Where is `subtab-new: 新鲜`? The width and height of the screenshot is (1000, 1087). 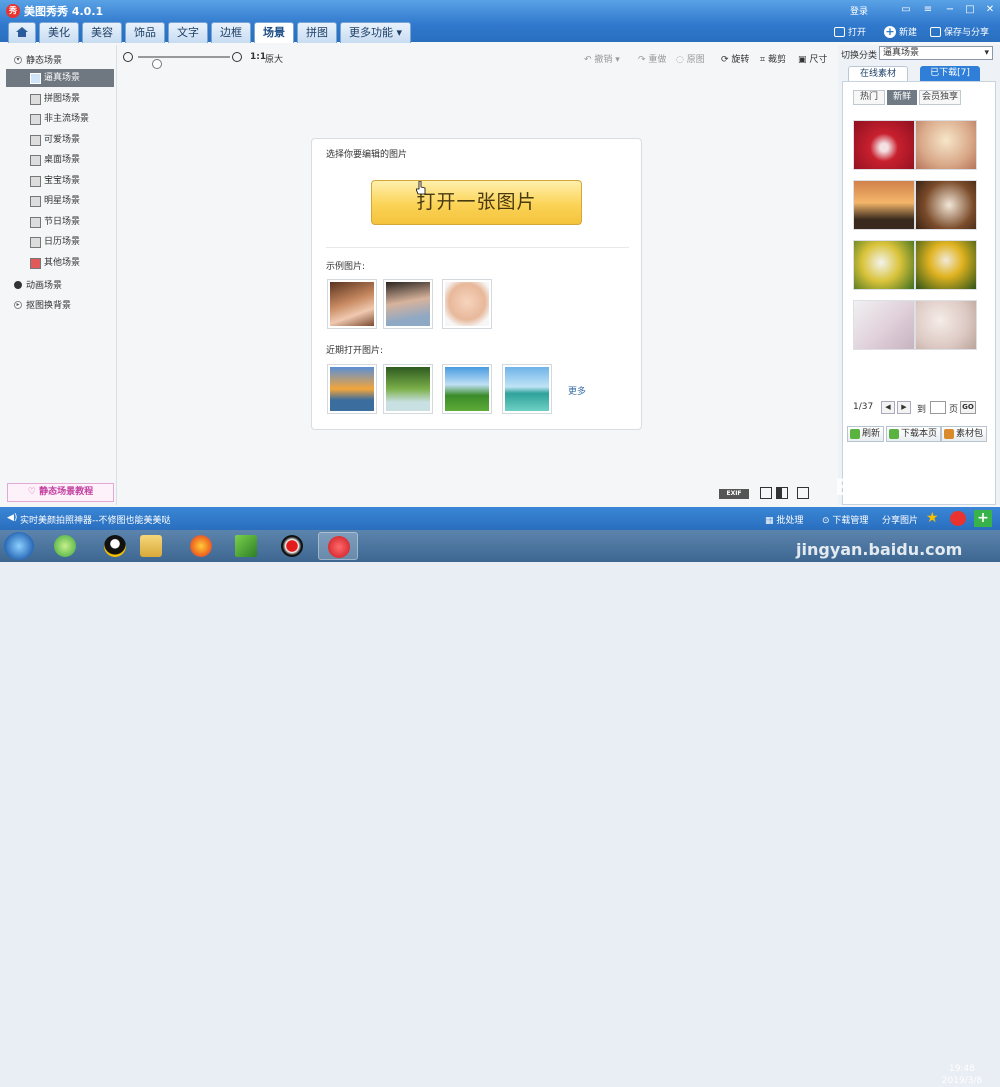
subtab-new: 新鲜 is located at coordinates (902, 97).